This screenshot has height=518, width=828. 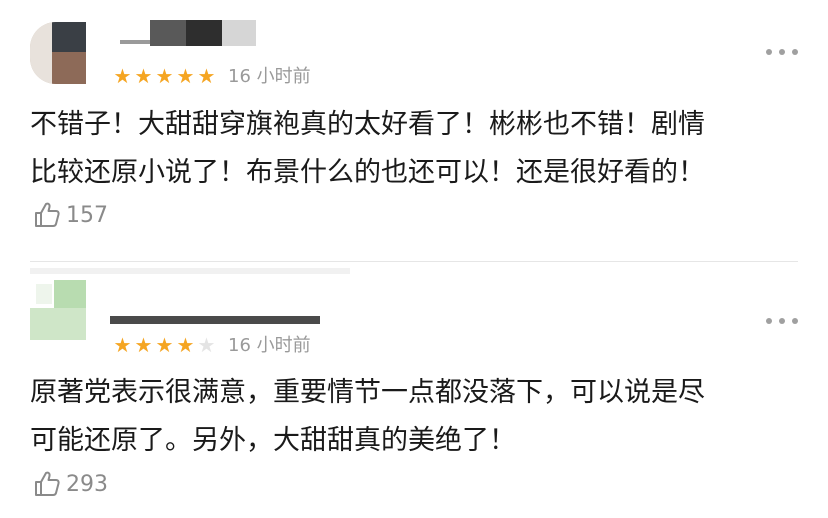 What do you see at coordinates (87, 215) in the screenshot?
I see `like-count: 157` at bounding box center [87, 215].